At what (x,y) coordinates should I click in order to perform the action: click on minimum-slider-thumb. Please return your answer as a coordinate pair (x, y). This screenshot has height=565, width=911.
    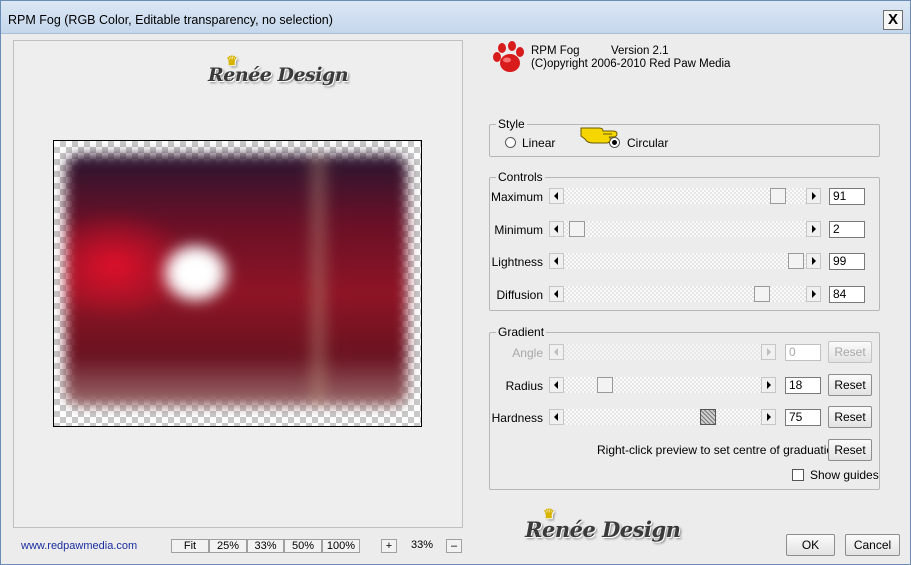
    Looking at the image, I should click on (577, 229).